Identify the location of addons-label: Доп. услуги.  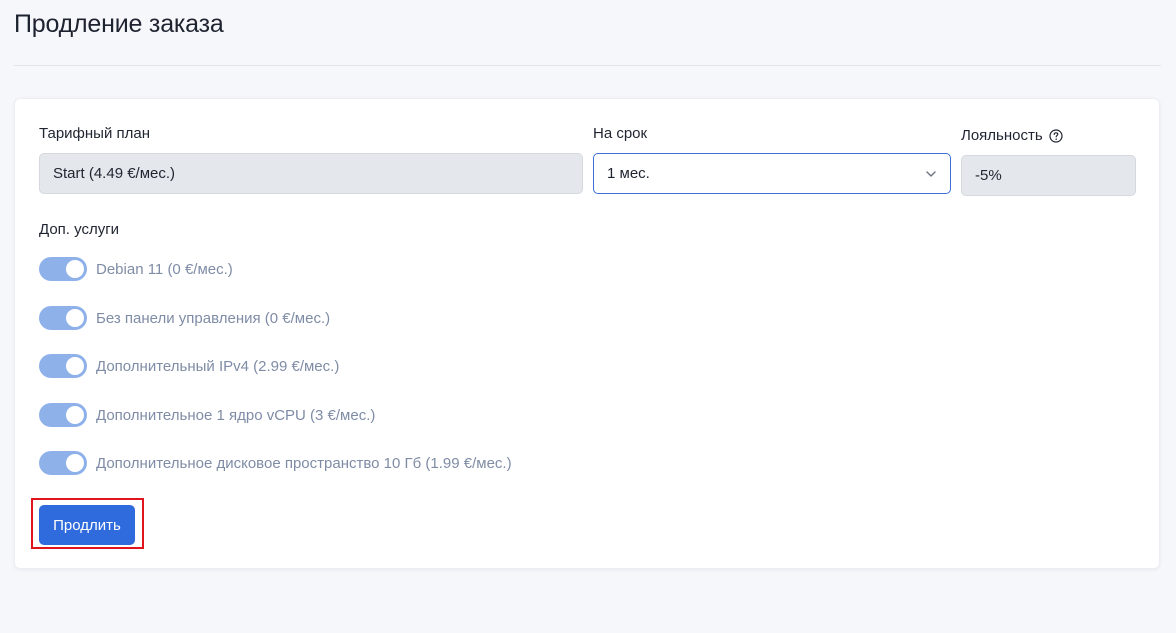
(79, 229).